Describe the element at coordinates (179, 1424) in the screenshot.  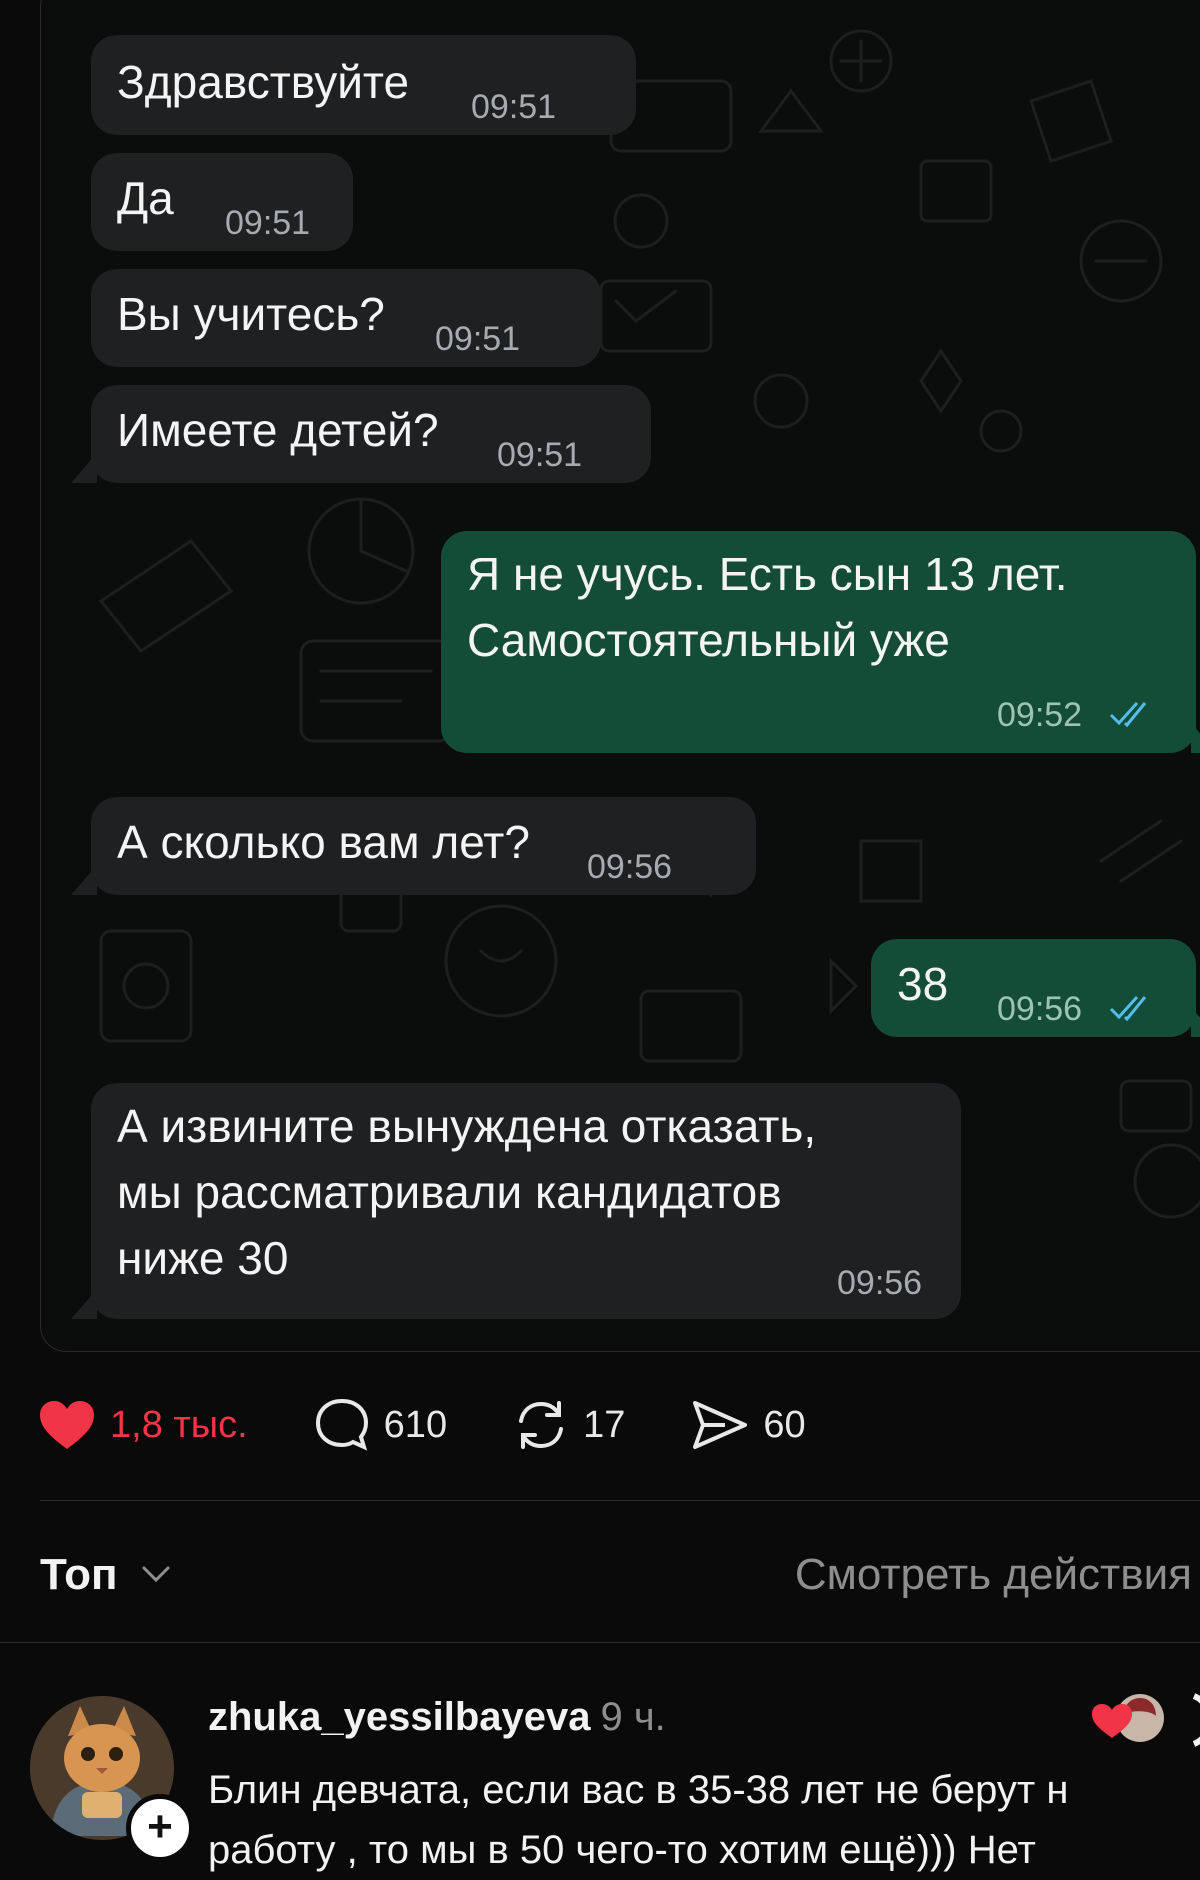
I see `like-count: 1,8 тыс.` at that location.